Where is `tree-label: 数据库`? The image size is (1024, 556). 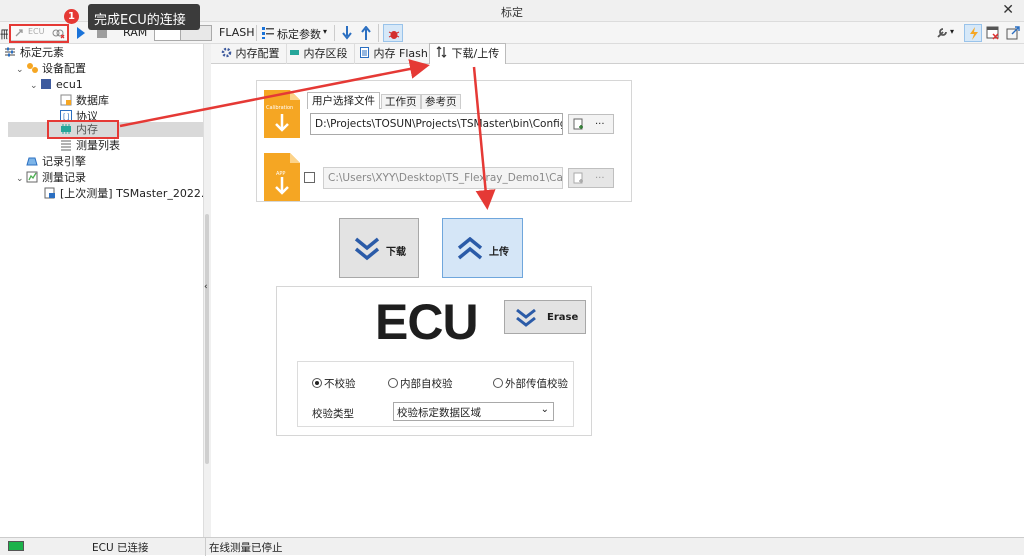 tree-label: 数据库 is located at coordinates (92, 100).